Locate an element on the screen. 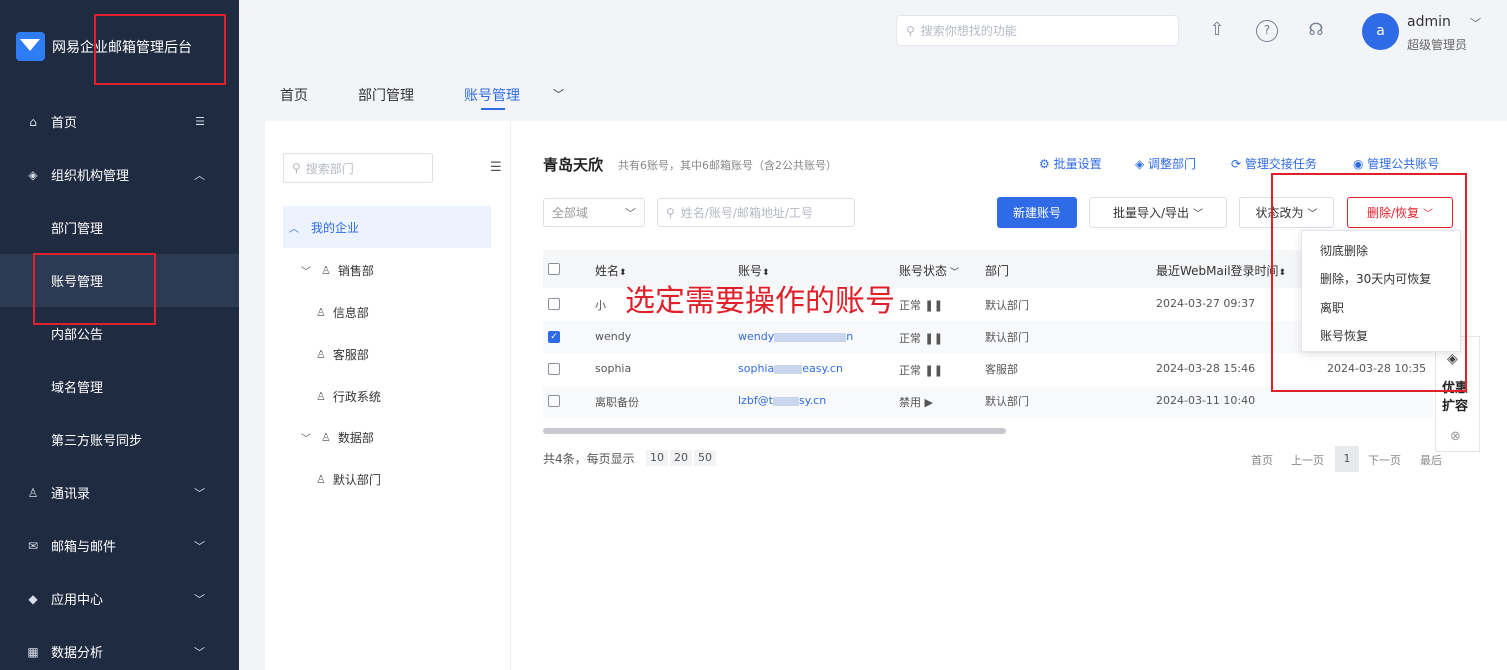 The width and height of the screenshot is (1507, 670). account-suffix: easy.cn is located at coordinates (822, 368).